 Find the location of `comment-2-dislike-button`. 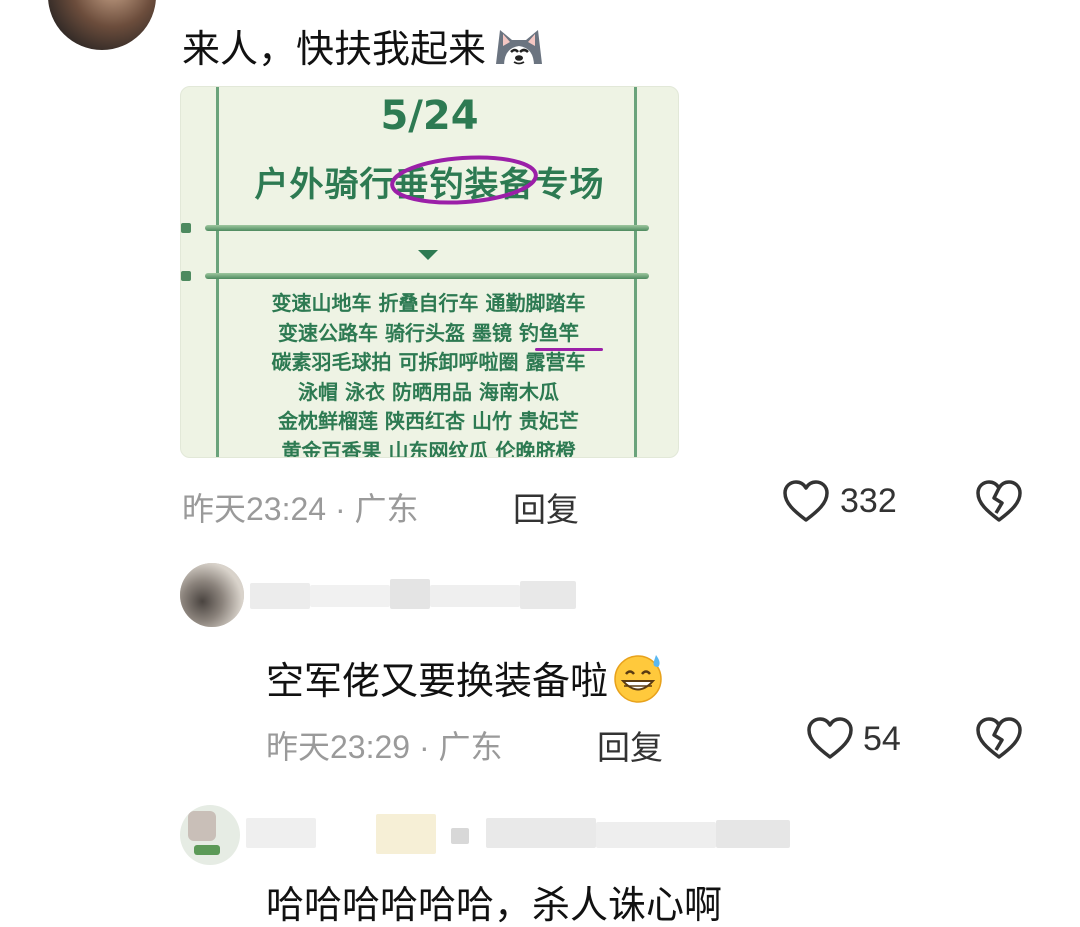

comment-2-dislike-button is located at coordinates (999, 740).